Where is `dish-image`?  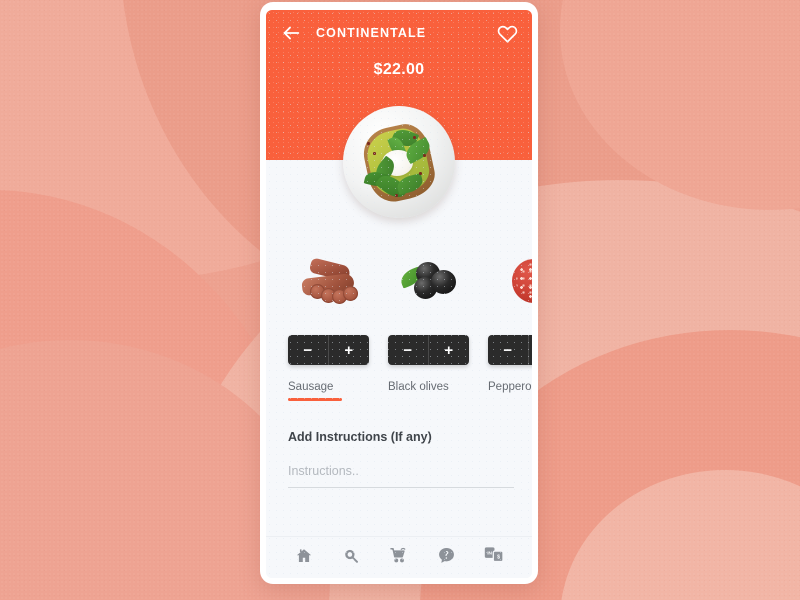 dish-image is located at coordinates (399, 162).